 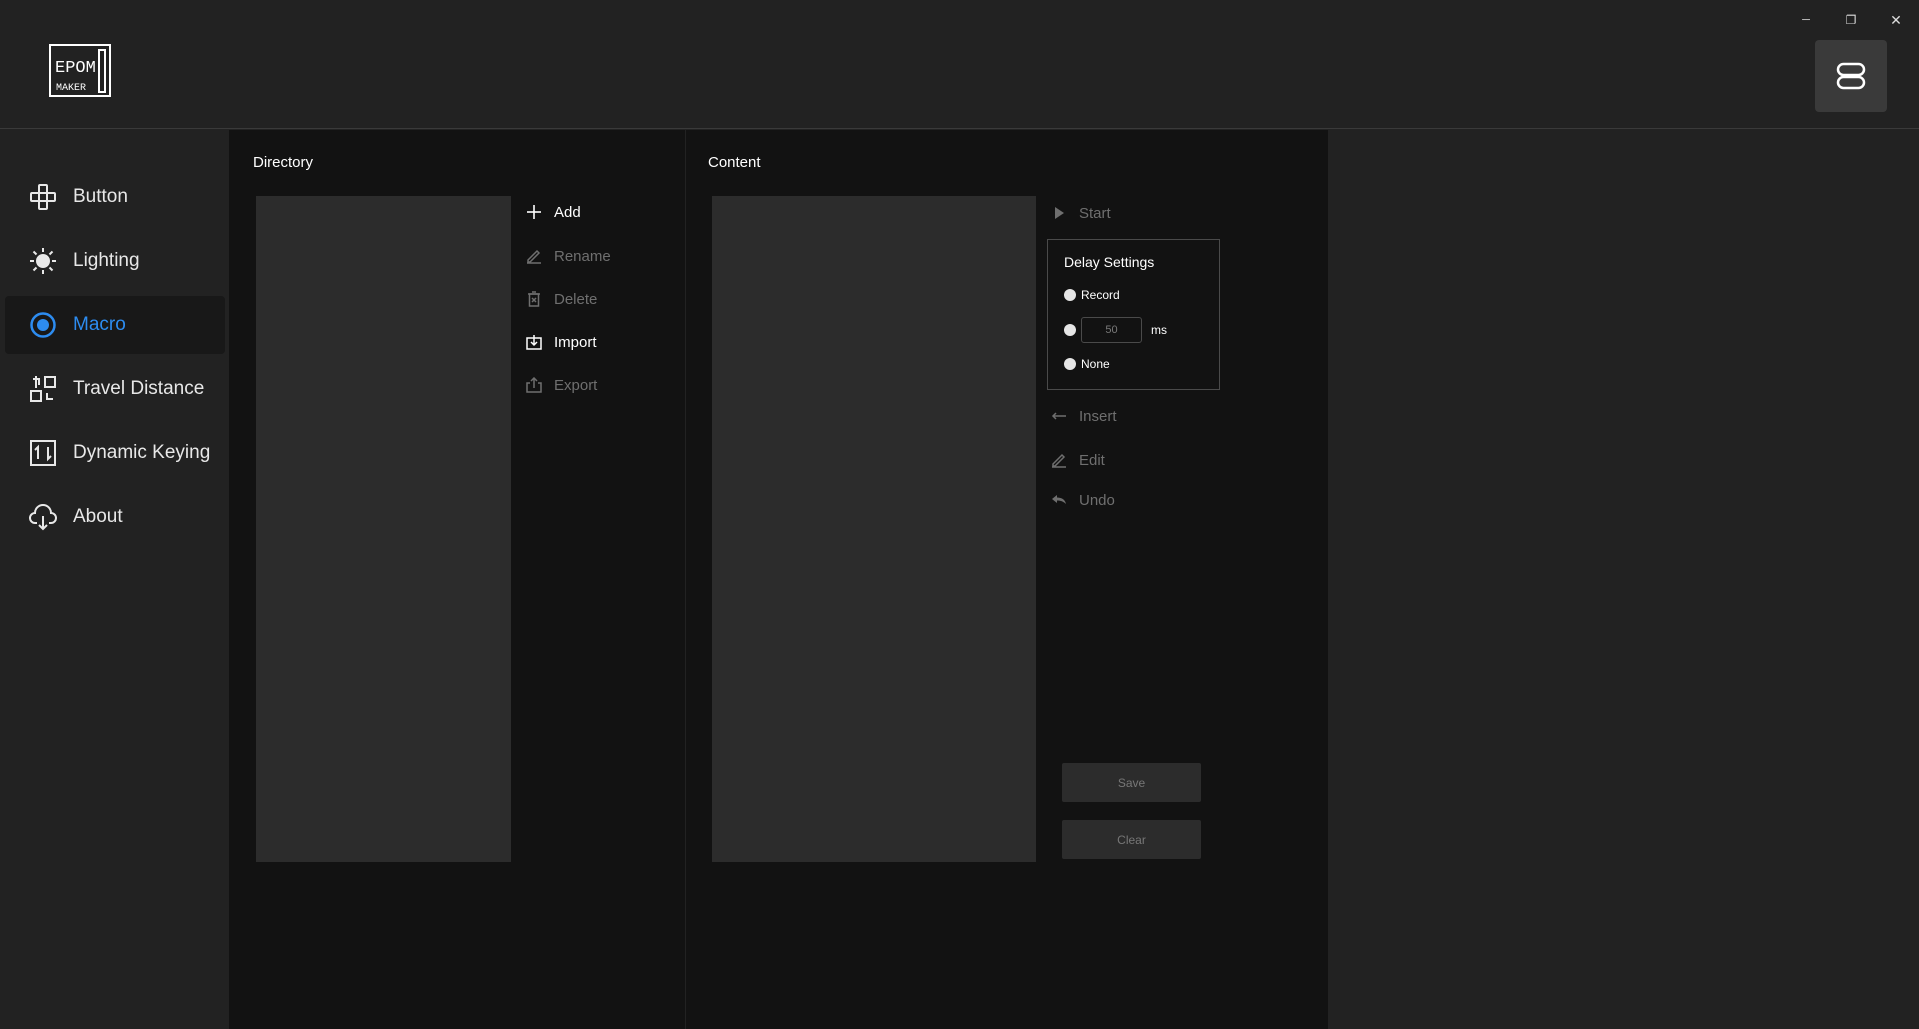 I want to click on sidebar-item-label: Dynamic Keying, so click(x=142, y=452).